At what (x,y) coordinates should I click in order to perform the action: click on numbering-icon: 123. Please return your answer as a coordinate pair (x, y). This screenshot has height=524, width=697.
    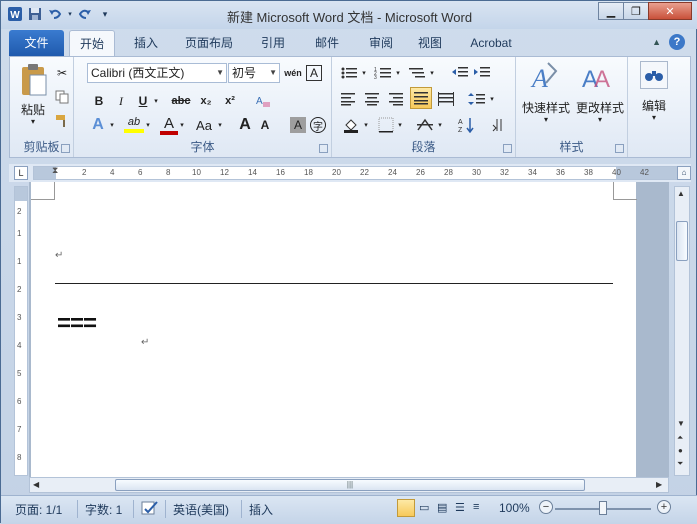
    Looking at the image, I should click on (383, 73).